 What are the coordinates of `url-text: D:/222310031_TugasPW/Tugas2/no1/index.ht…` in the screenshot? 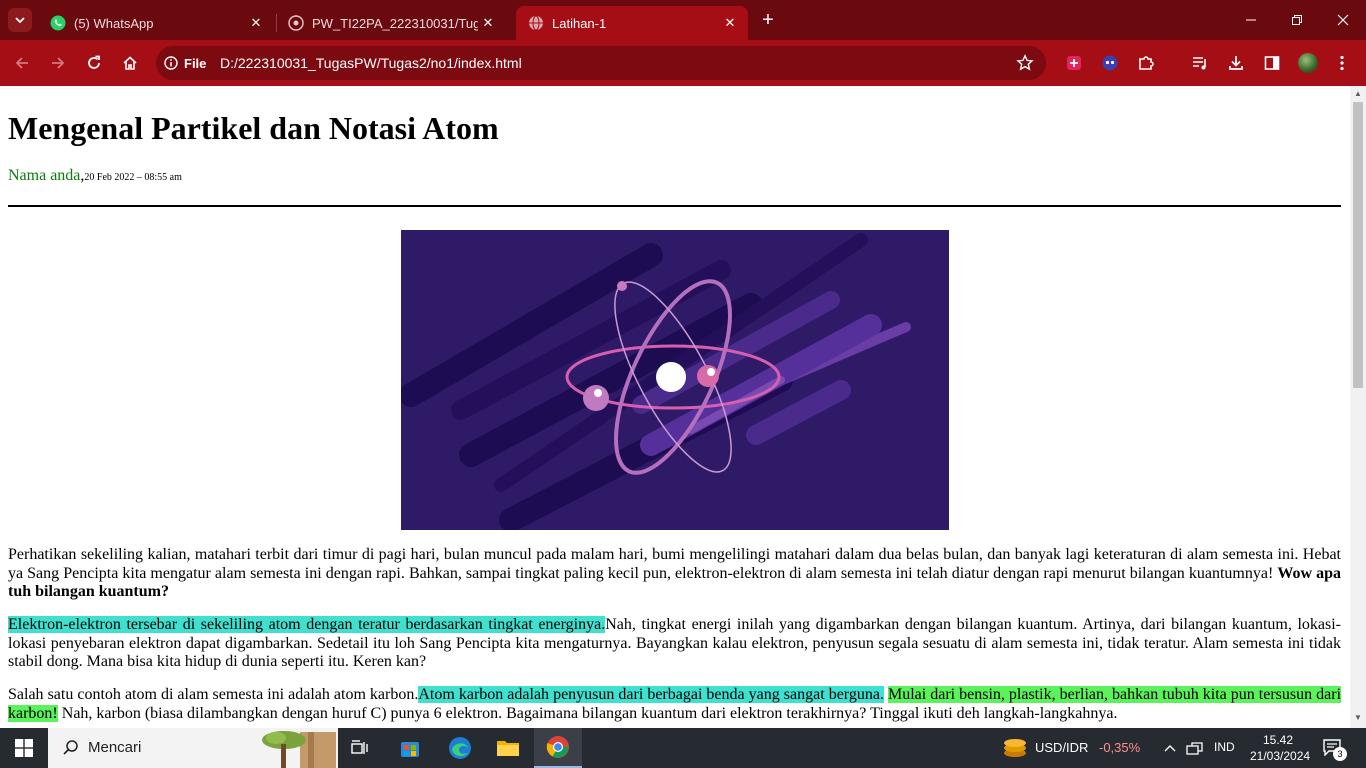 It's located at (371, 63).